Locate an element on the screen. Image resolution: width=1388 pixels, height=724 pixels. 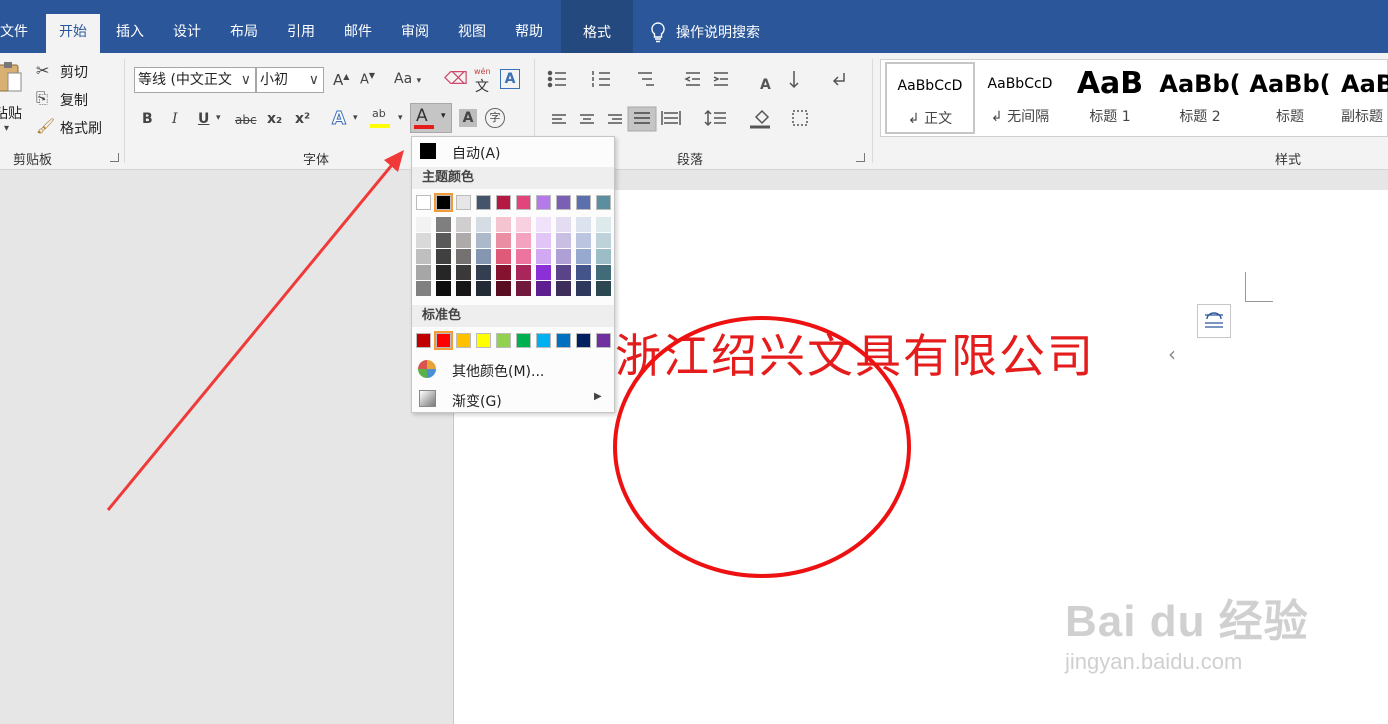
change-case-button: Aa ▾ is located at coordinates (407, 79).